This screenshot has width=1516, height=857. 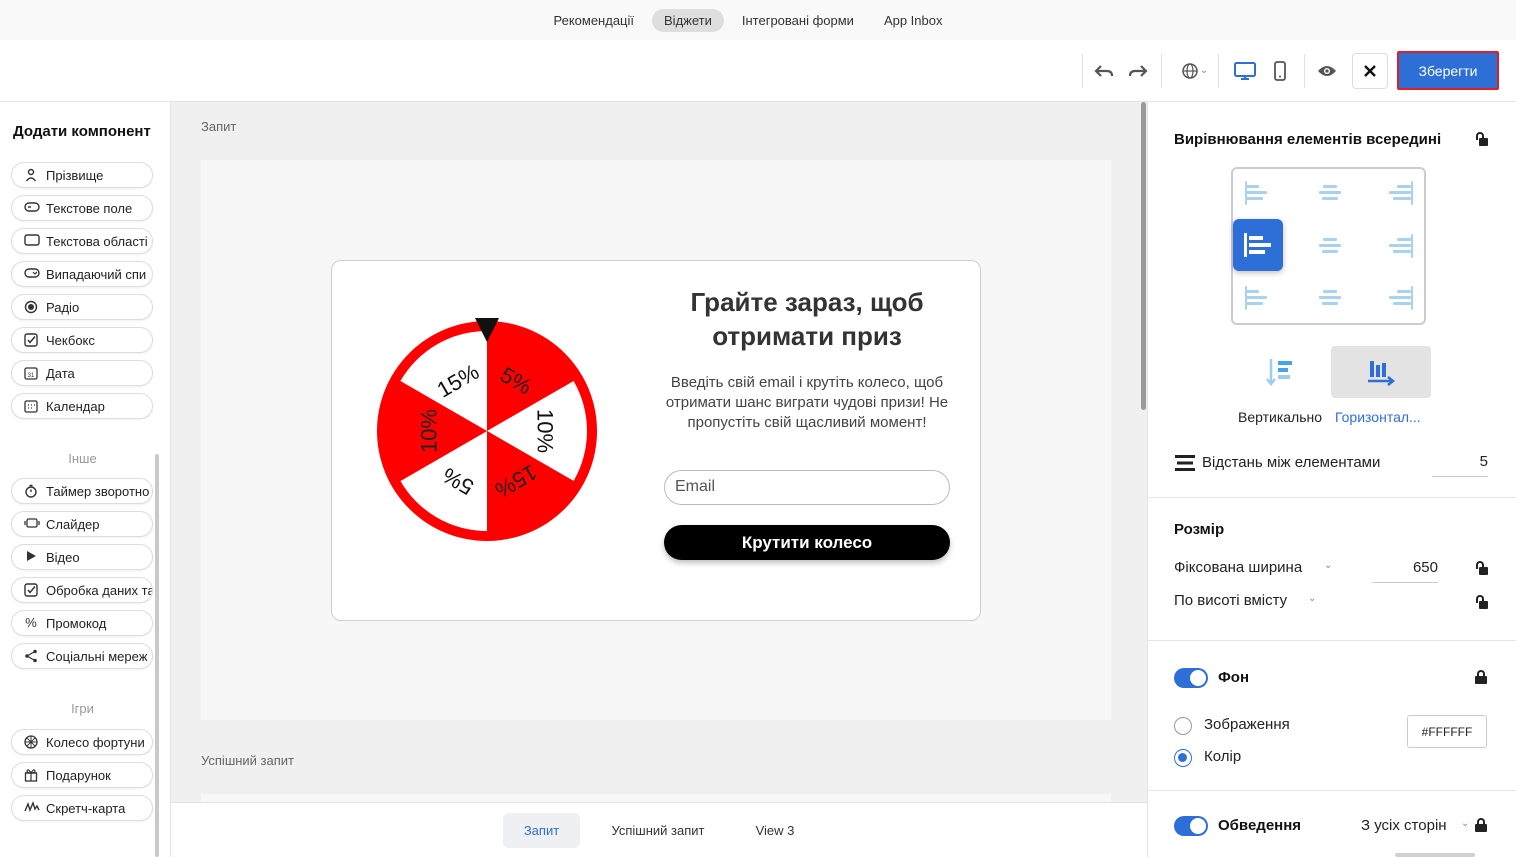 I want to click on tab-integrated-forms: Інтегровані форми, so click(x=798, y=20).